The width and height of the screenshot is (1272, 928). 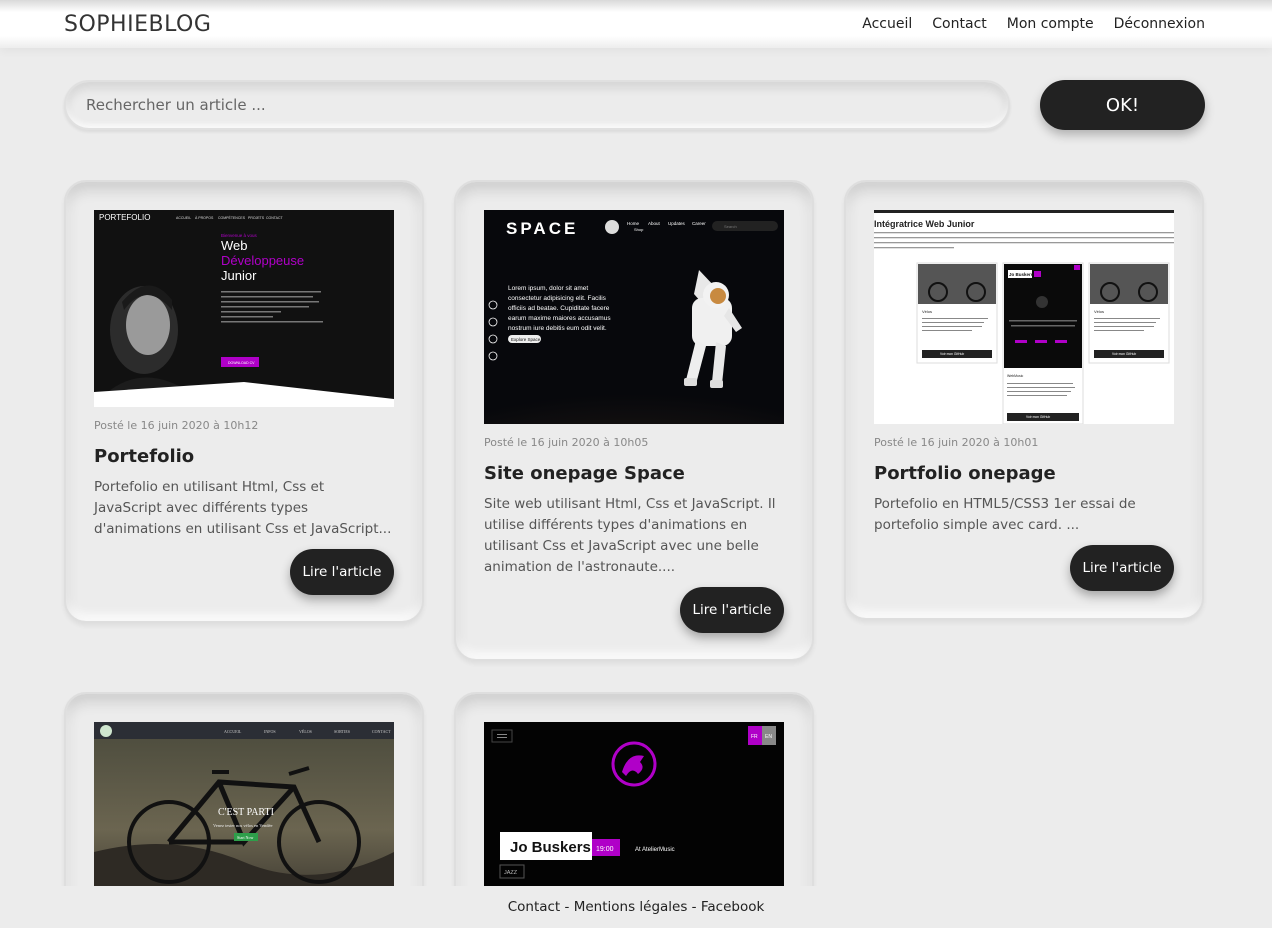 What do you see at coordinates (1024, 473) in the screenshot?
I see `article-title: Portfolio onepage` at bounding box center [1024, 473].